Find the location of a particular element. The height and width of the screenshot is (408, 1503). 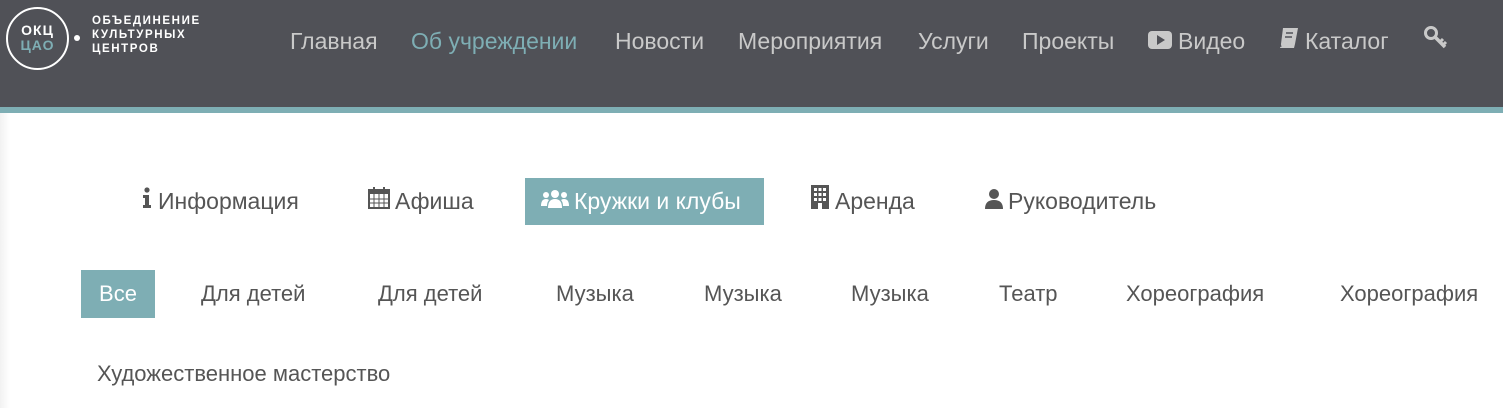

calendar-icon is located at coordinates (379, 201).